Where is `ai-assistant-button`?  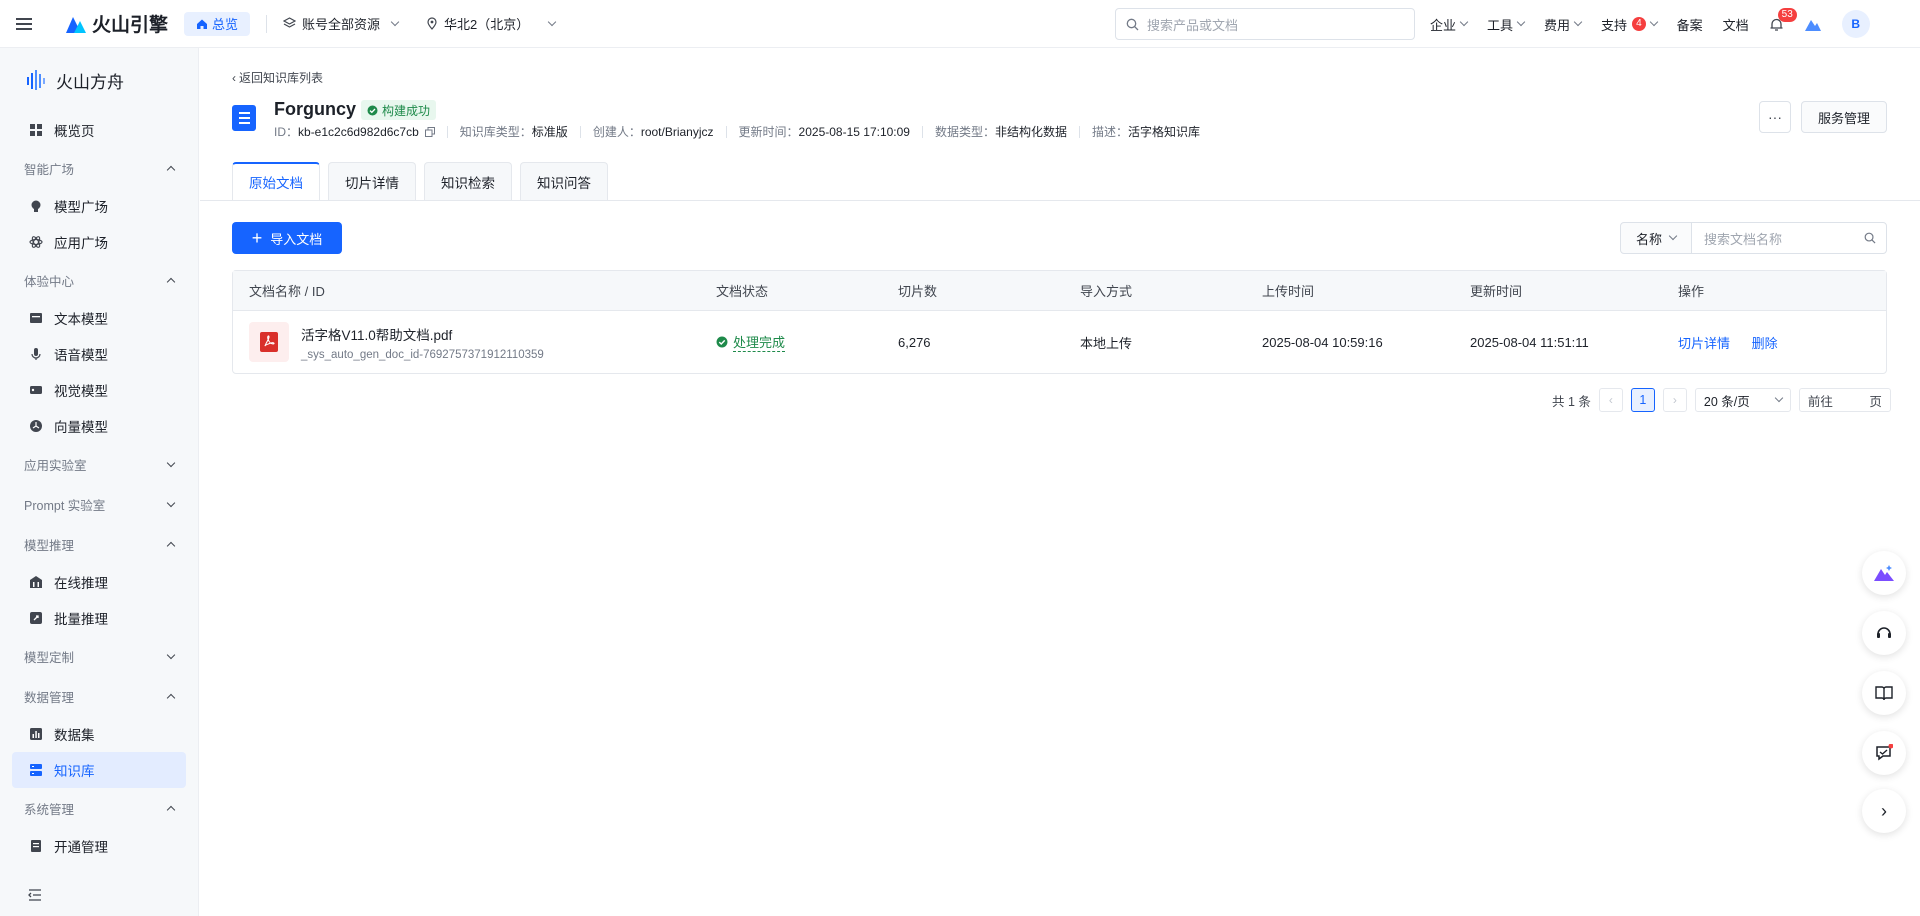
ai-assistant-button is located at coordinates (1884, 573).